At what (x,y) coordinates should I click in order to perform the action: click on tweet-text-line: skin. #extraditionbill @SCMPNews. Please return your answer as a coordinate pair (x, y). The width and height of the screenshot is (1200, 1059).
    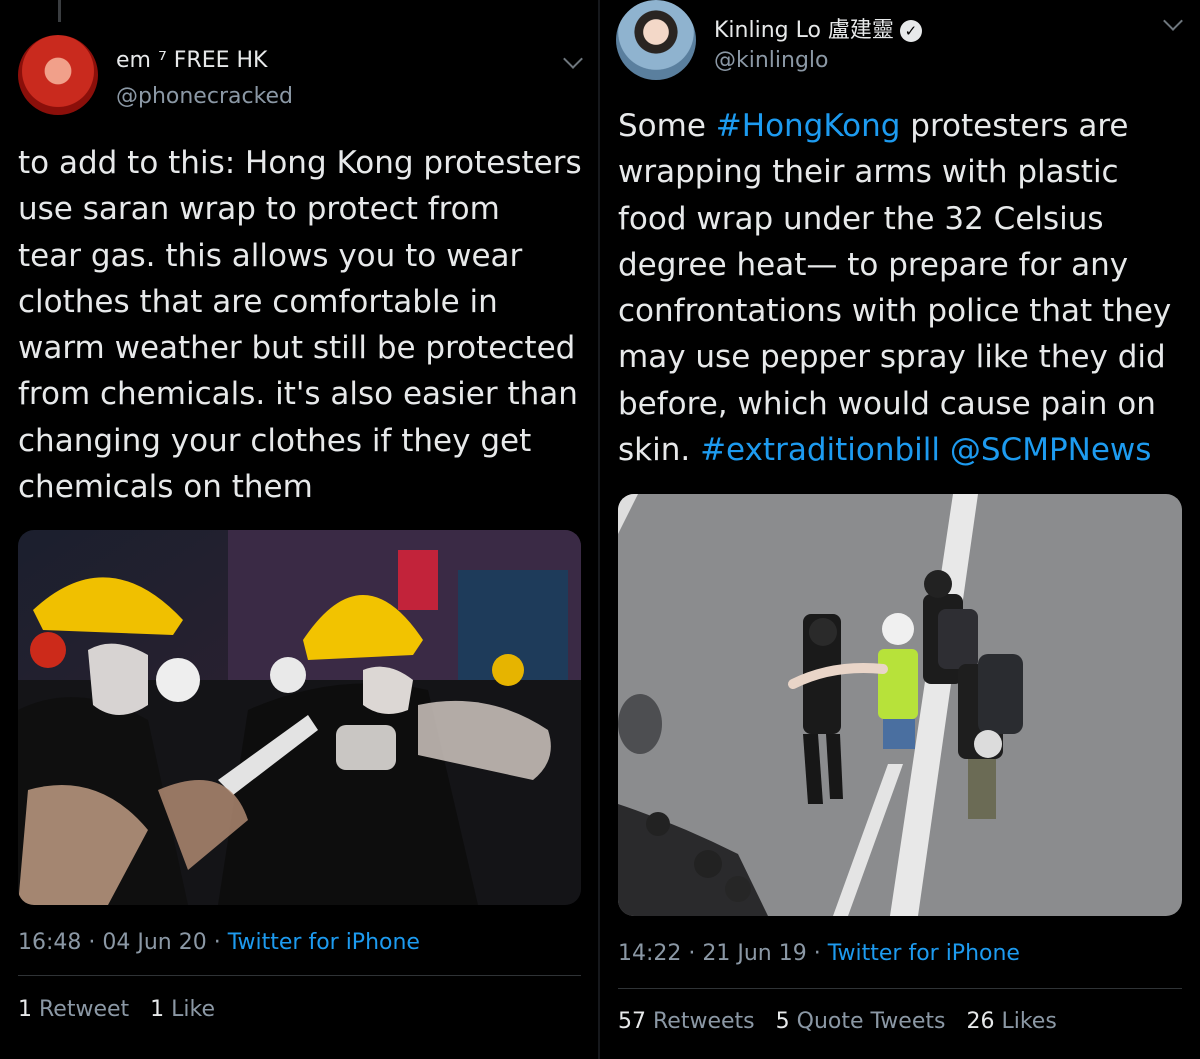
    Looking at the image, I should click on (894, 450).